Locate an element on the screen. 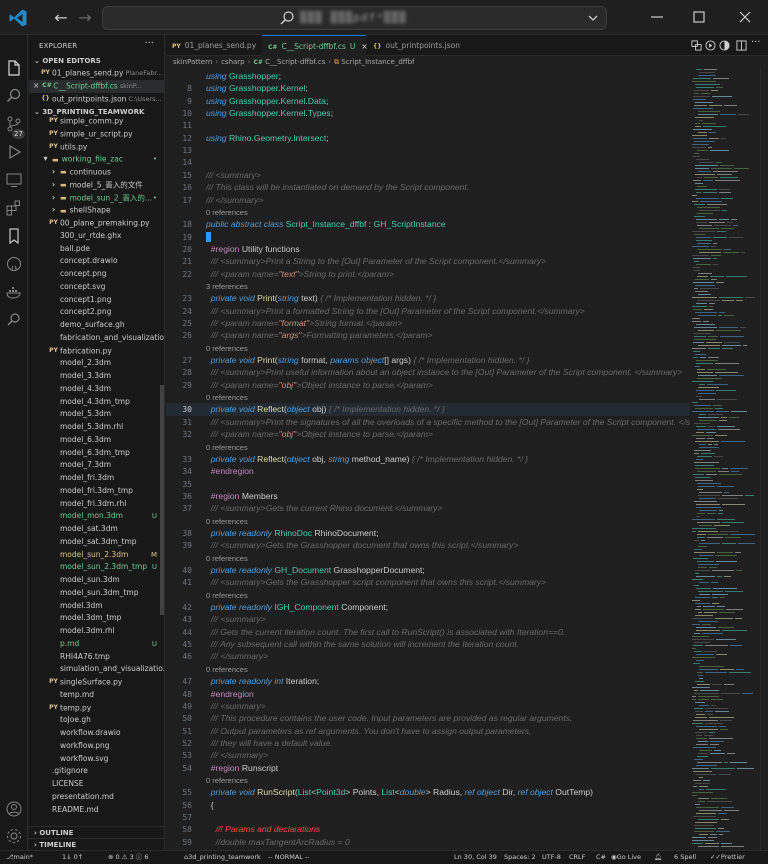  file-item: model_4.3dm_tmp is located at coordinates (96, 402).